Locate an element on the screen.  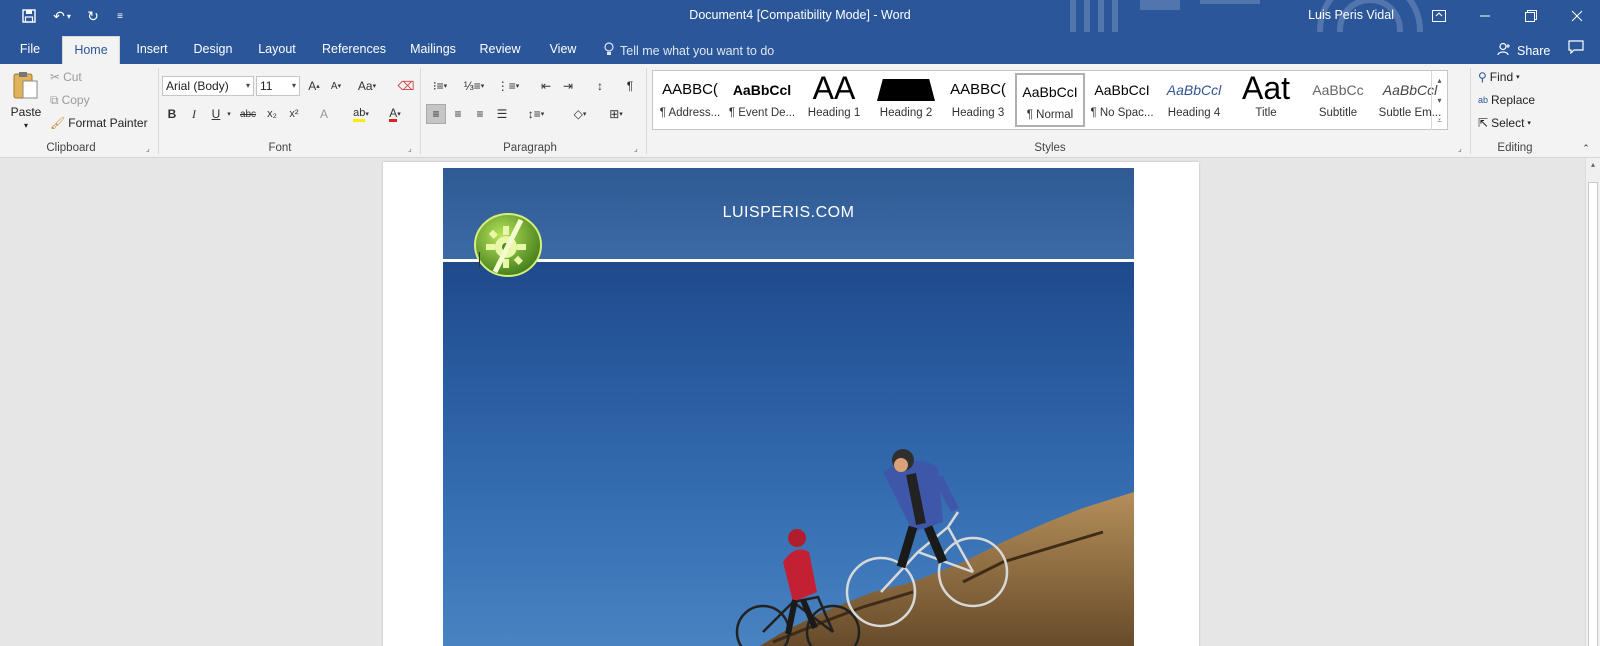
header-band: LUISPERIS.COM is located at coordinates (788, 213).